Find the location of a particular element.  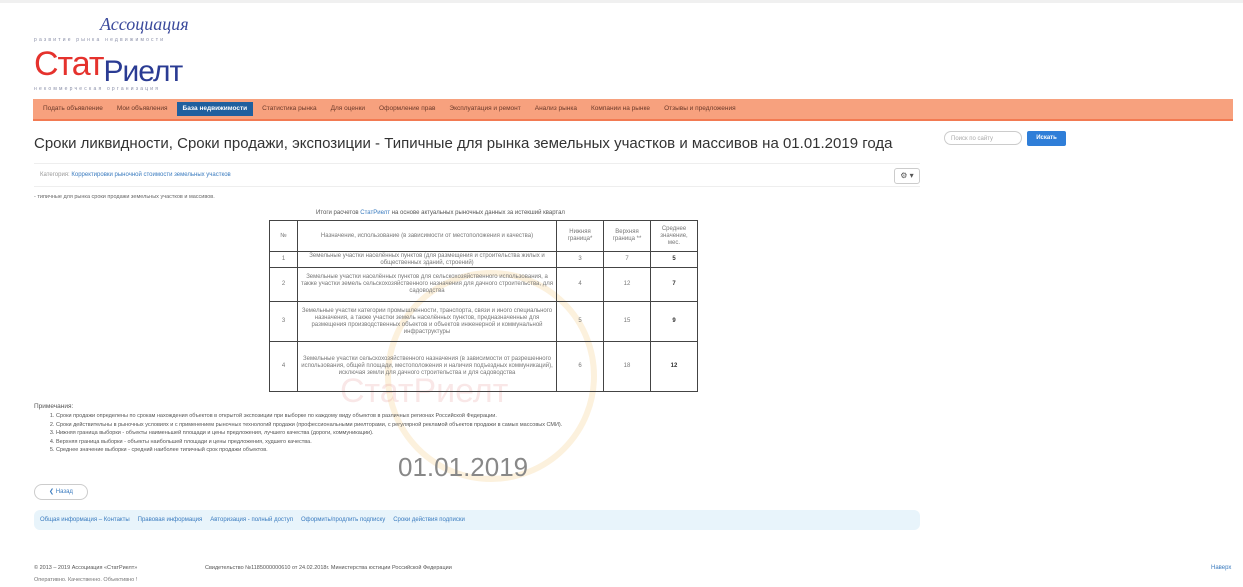

row-num: 4 is located at coordinates (283, 366).